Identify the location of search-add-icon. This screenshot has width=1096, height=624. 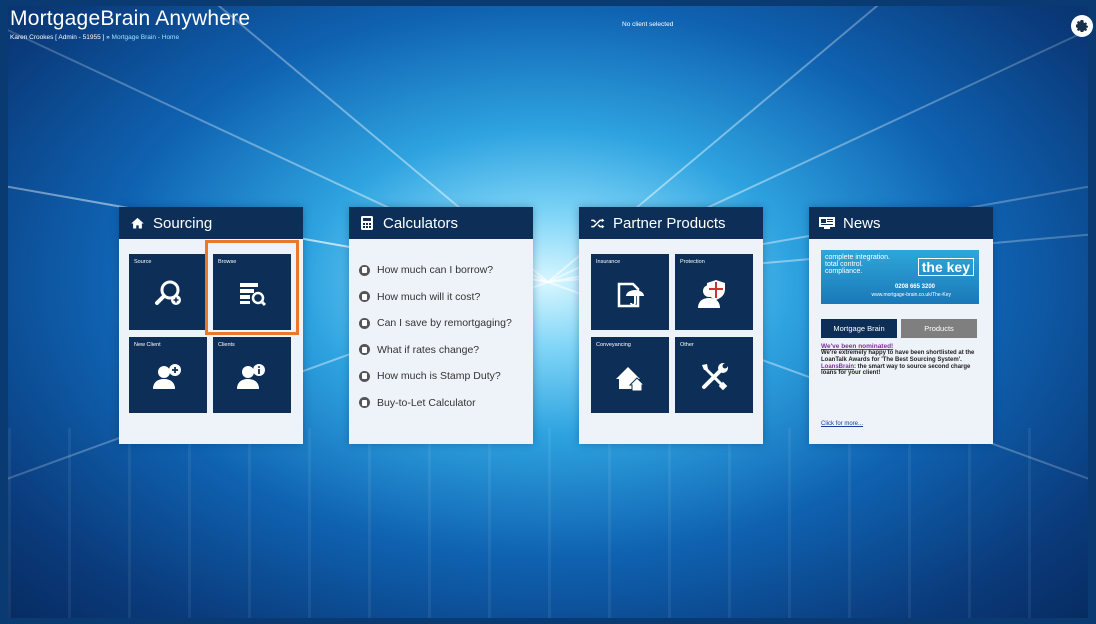
(168, 292).